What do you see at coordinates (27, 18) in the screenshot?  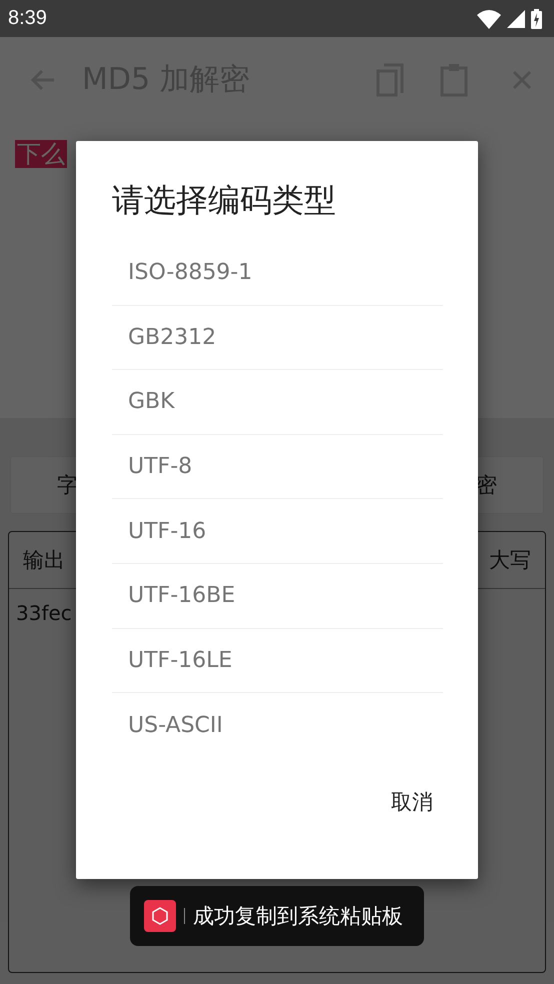 I see `clock: 8:39` at bounding box center [27, 18].